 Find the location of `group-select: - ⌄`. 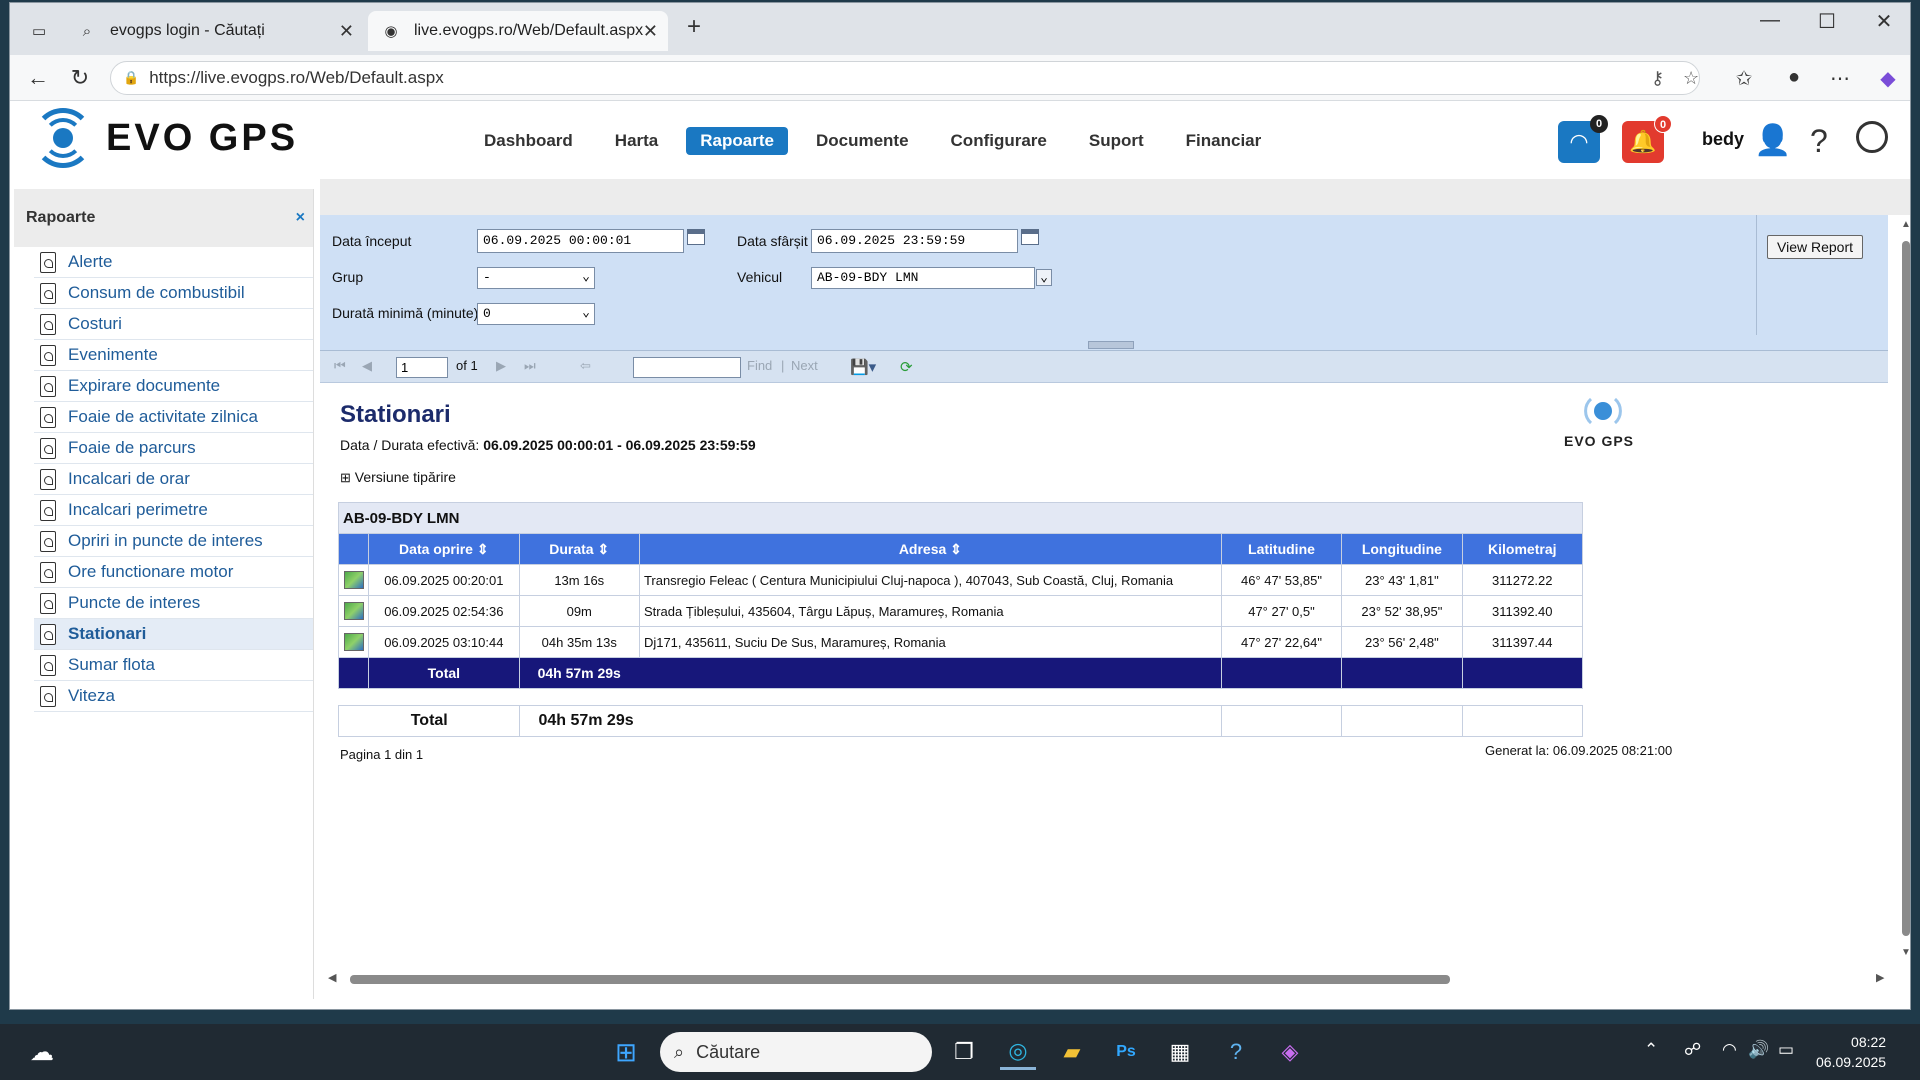

group-select: - ⌄ is located at coordinates (536, 278).